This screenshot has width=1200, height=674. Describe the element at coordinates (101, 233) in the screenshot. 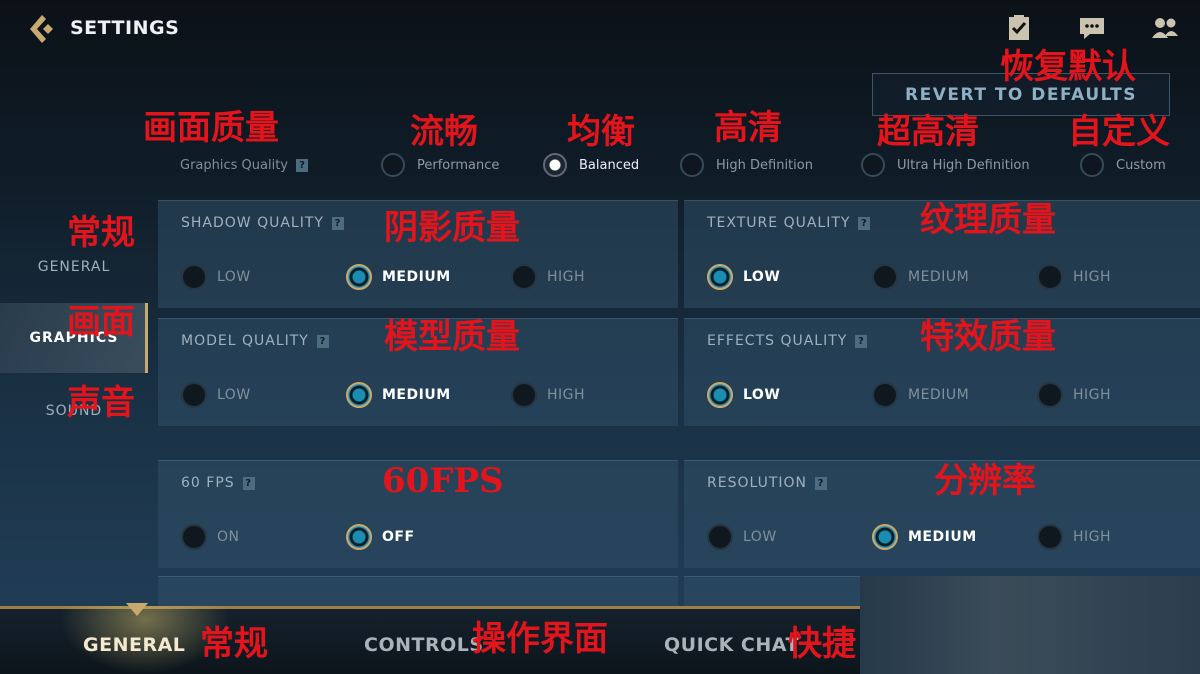

I see `annotation: 常规` at that location.